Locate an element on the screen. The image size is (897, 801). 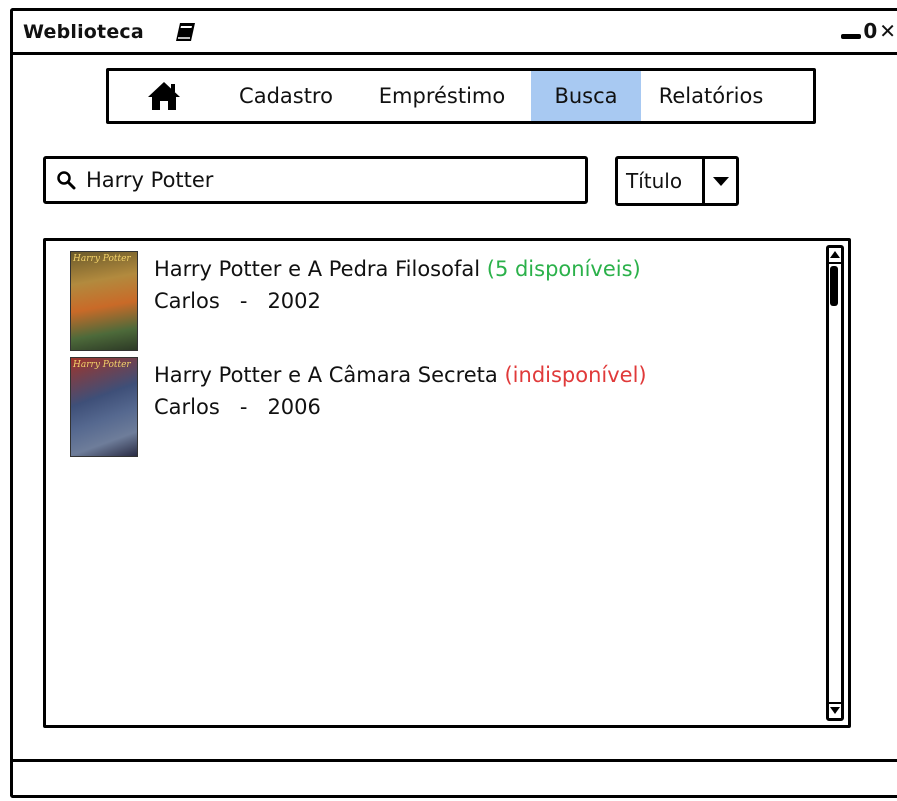
scroll-down-icon is located at coordinates (835, 710).